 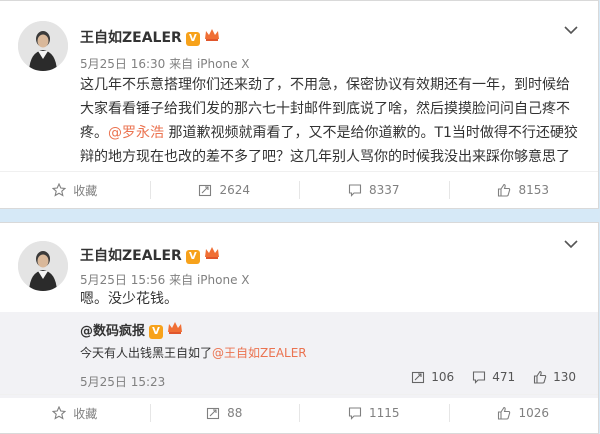 I want to click on mention-link: @罗永浩, so click(x=136, y=133).